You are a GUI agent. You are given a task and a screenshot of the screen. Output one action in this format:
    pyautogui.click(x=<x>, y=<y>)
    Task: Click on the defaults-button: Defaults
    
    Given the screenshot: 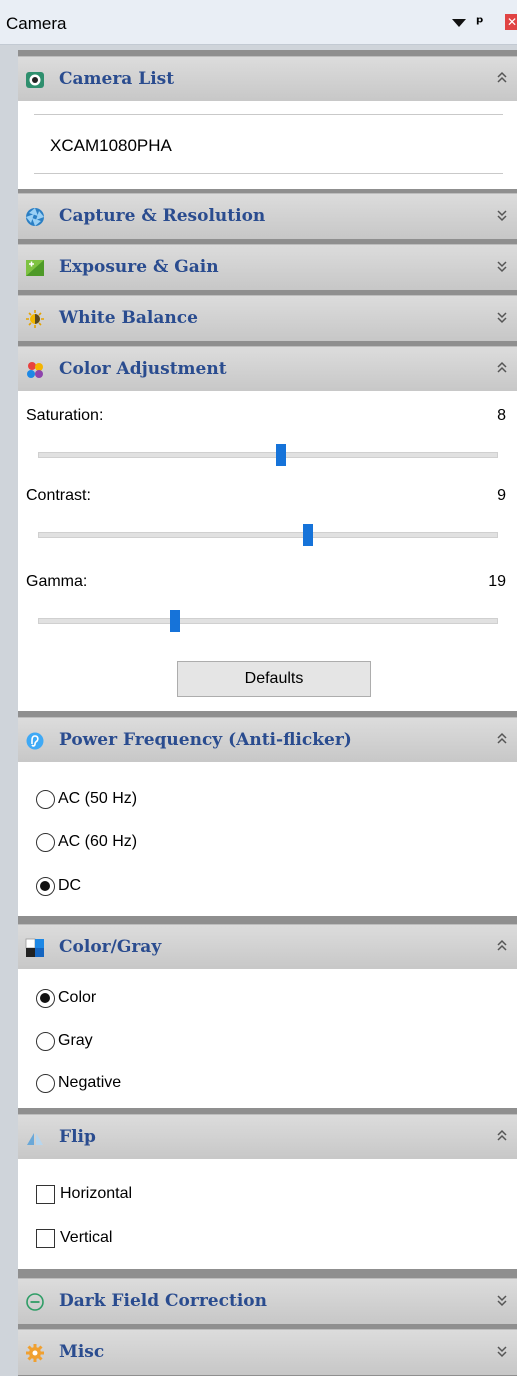 What is the action you would take?
    pyautogui.click(x=274, y=679)
    